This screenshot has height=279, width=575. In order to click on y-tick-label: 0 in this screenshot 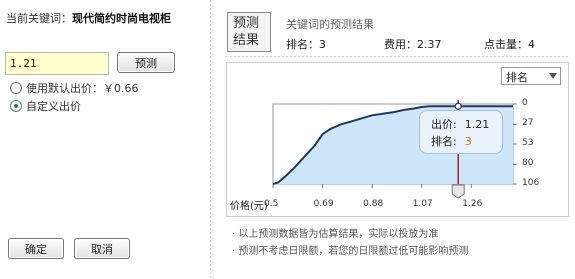, I will do `click(525, 103)`.